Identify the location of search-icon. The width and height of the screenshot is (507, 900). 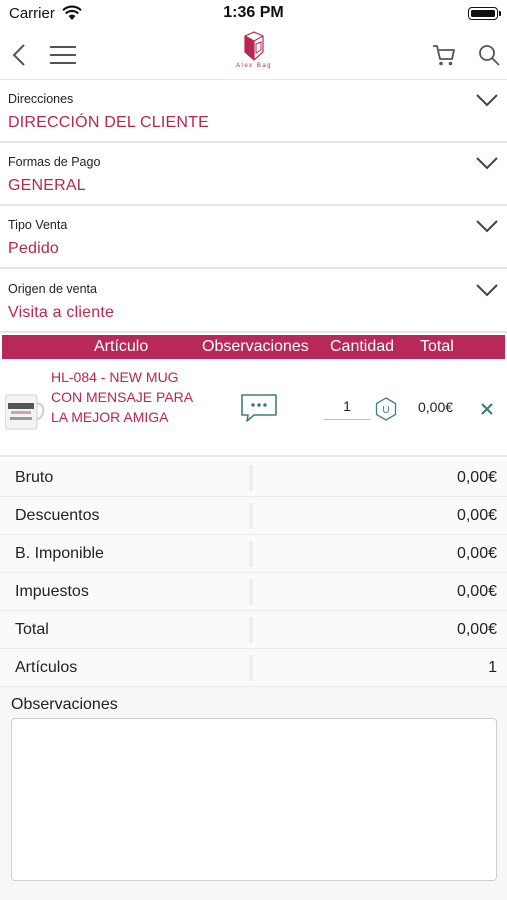
(489, 55).